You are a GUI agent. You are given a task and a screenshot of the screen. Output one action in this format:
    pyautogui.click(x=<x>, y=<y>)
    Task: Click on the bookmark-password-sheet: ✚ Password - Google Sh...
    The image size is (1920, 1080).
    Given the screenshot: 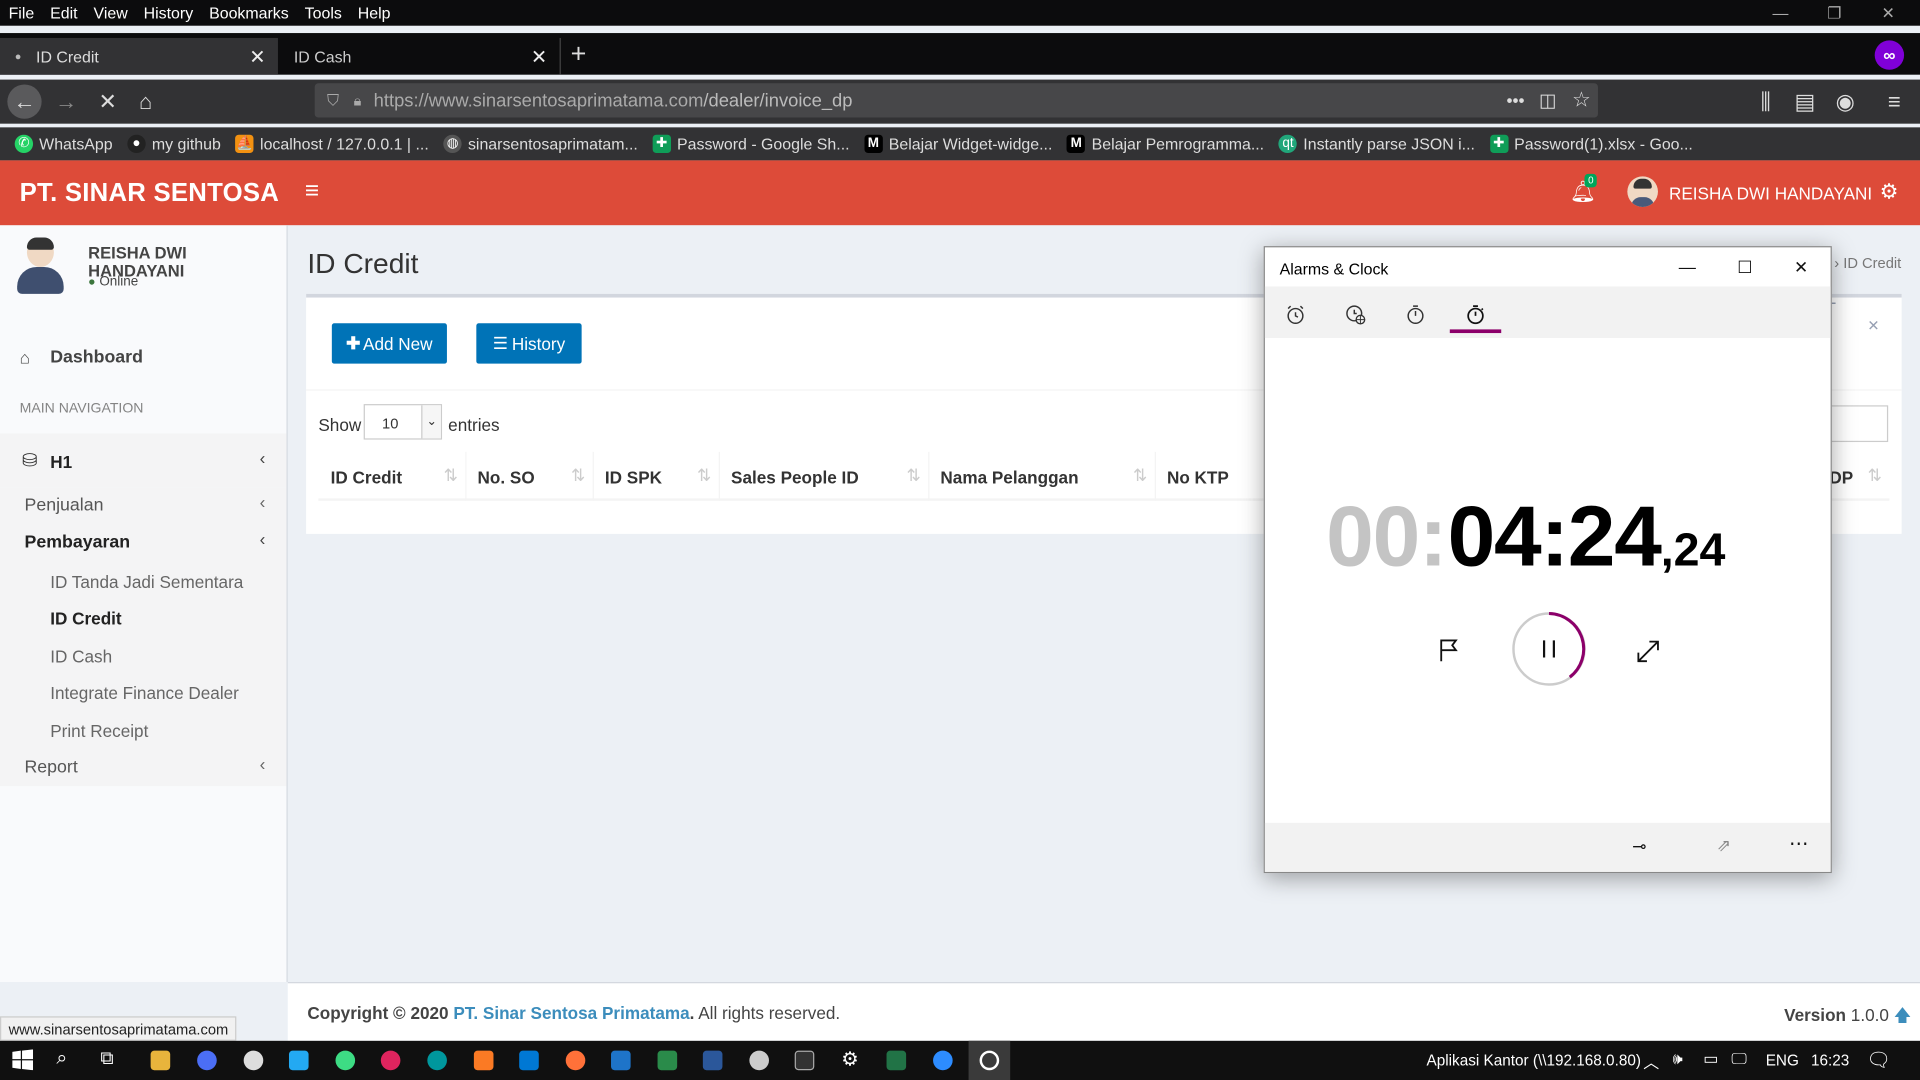 What is the action you would take?
    pyautogui.click(x=751, y=144)
    